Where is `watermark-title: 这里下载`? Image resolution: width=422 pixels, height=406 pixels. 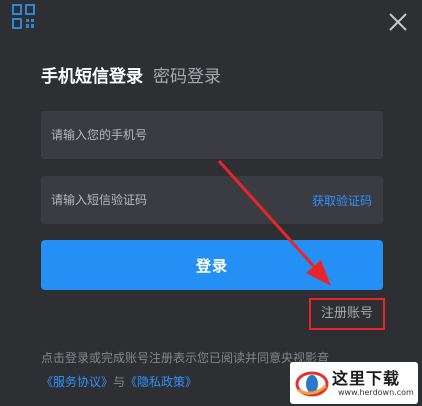 watermark-title: 这里下载 is located at coordinates (366, 378).